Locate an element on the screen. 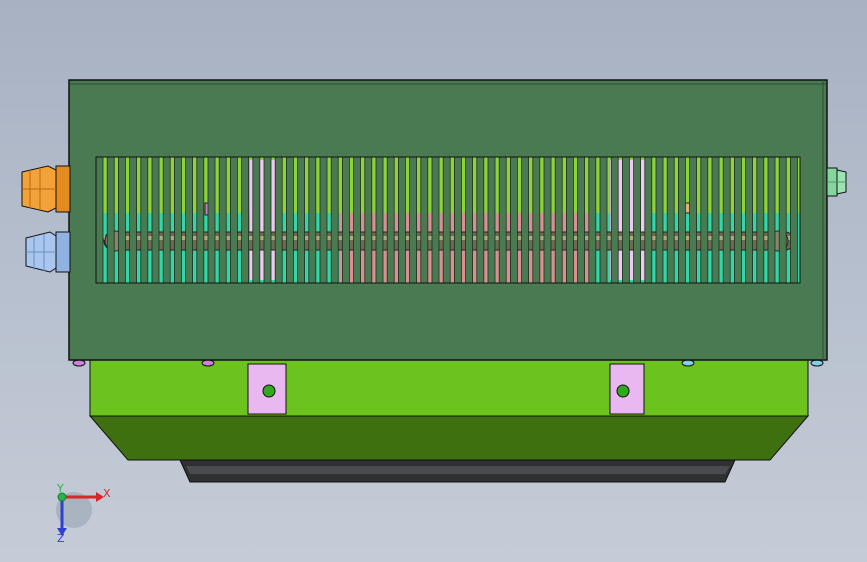 The height and width of the screenshot is (562, 867). cable-gland-orange is located at coordinates (46, 189).